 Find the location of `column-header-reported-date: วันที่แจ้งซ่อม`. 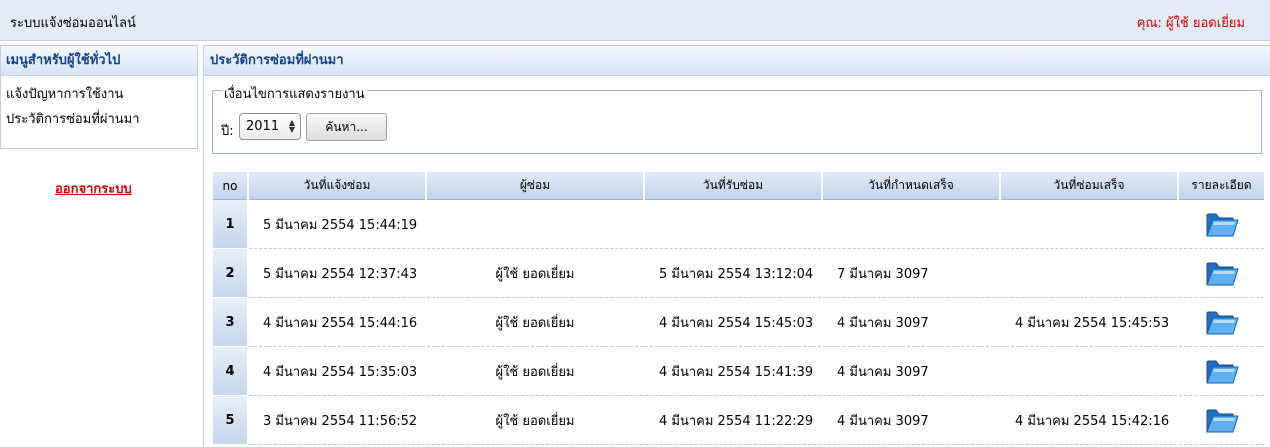

column-header-reported-date: วันที่แจ้งซ่อม is located at coordinates (337, 186).